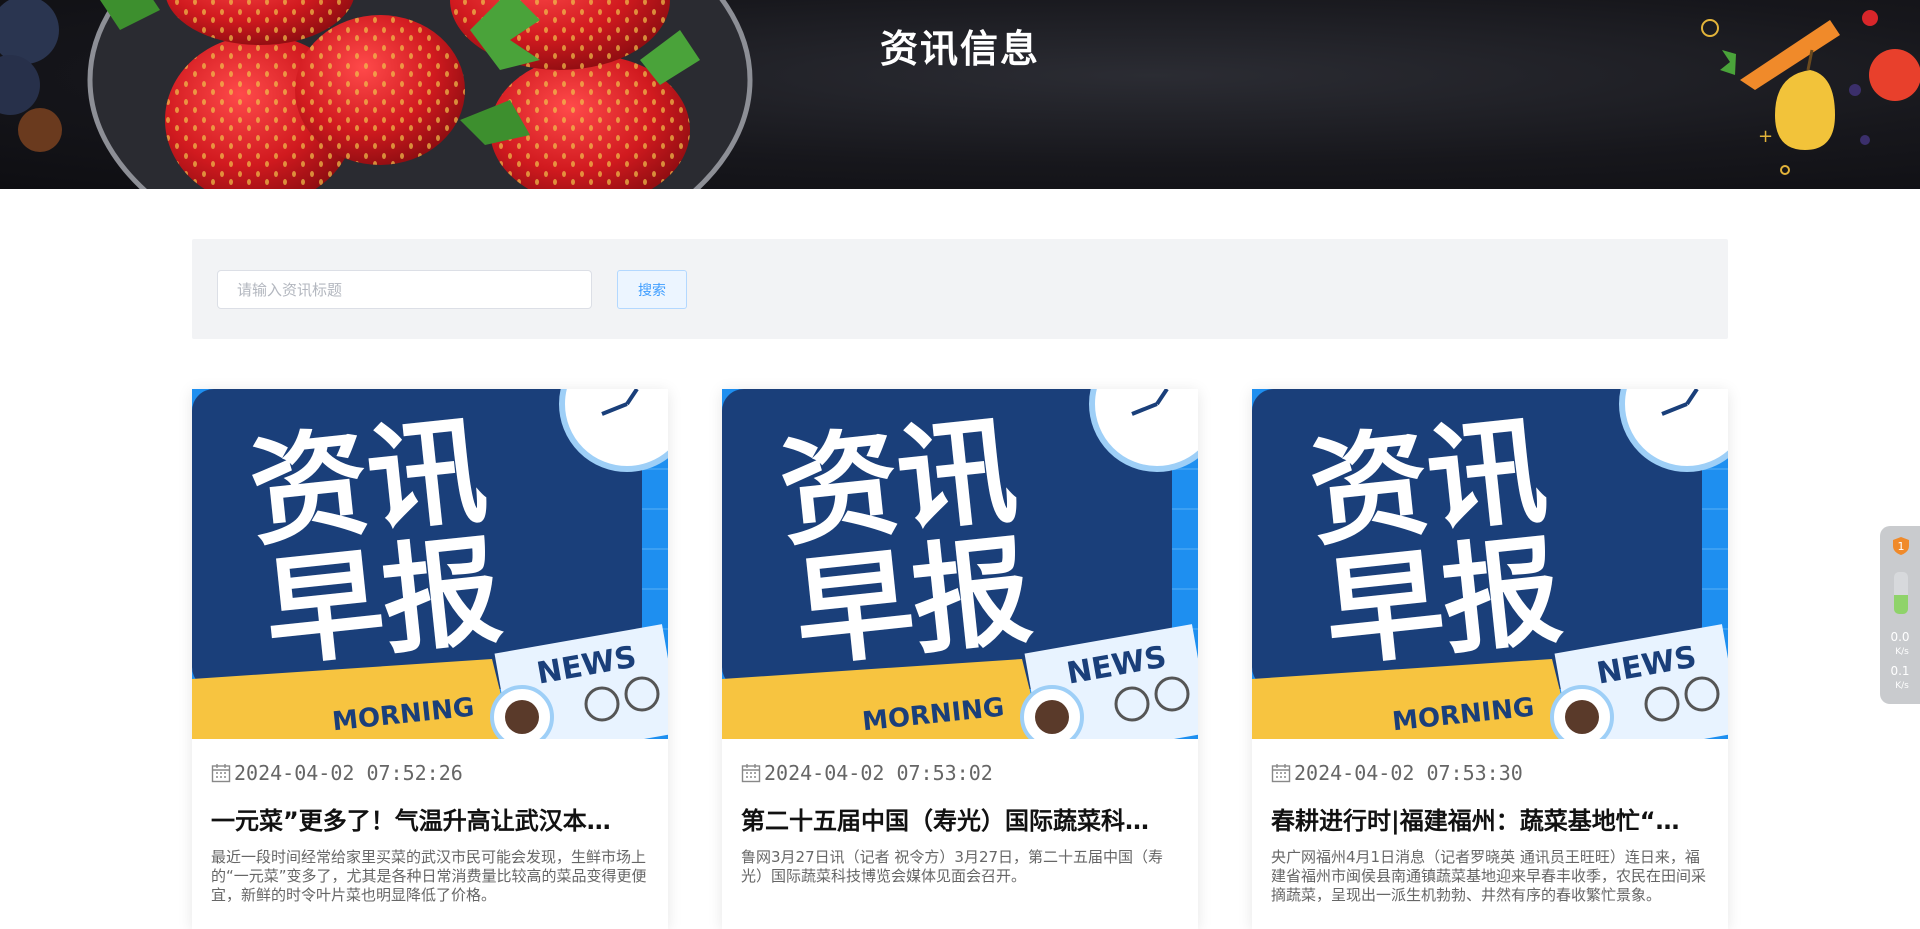 This screenshot has width=1920, height=929. I want to click on download-speed: 0.1, so click(1900, 671).